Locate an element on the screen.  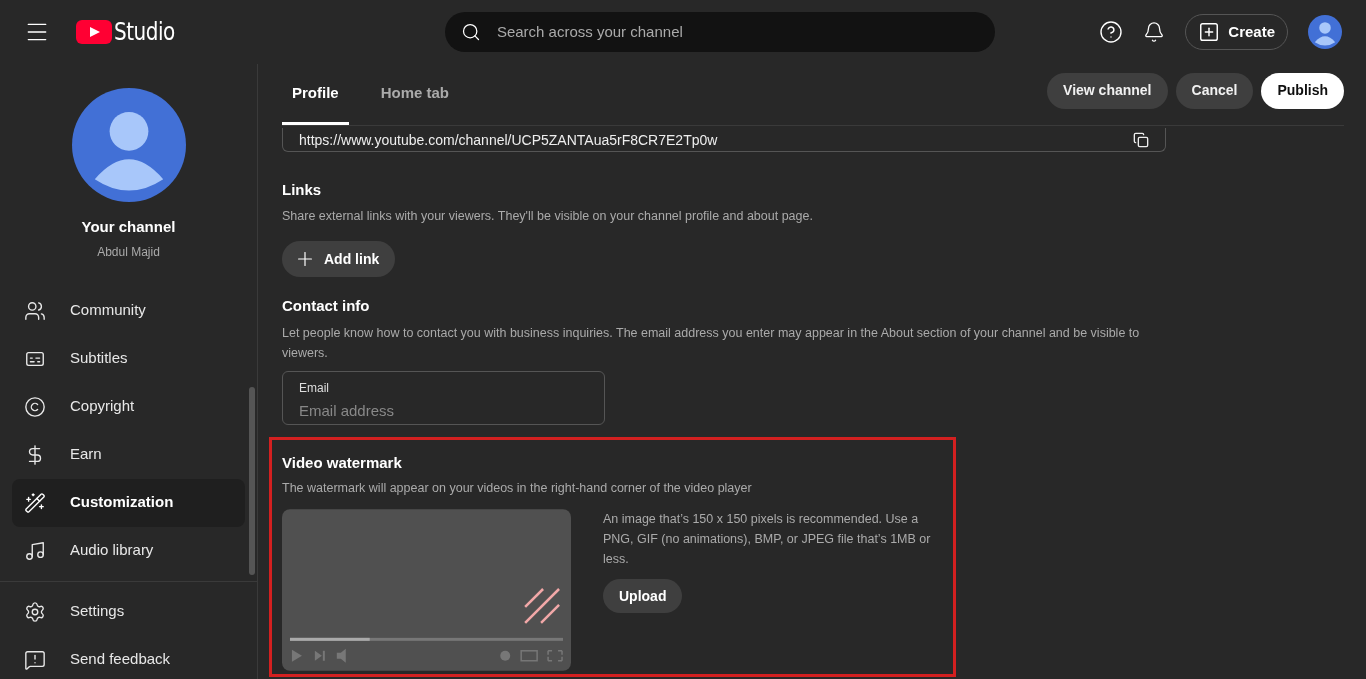
section-description: Let people know how to contact you with business inquiries. The email address you enter may appear in the About section of your channel and be visible to viewers. is located at coordinates (711, 343).